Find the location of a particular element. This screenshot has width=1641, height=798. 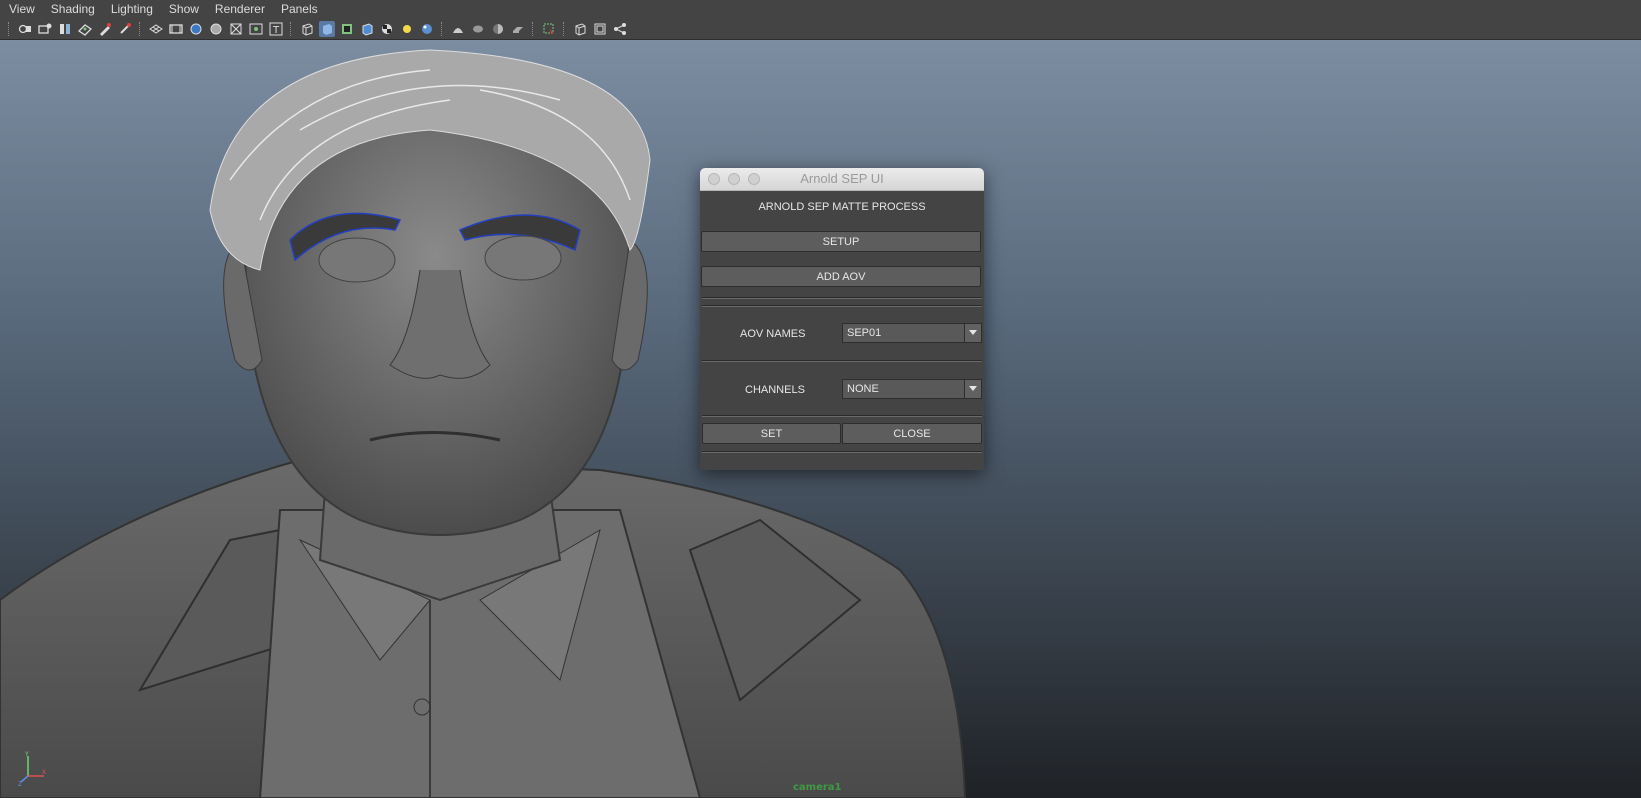

share-icon is located at coordinates (620, 29).